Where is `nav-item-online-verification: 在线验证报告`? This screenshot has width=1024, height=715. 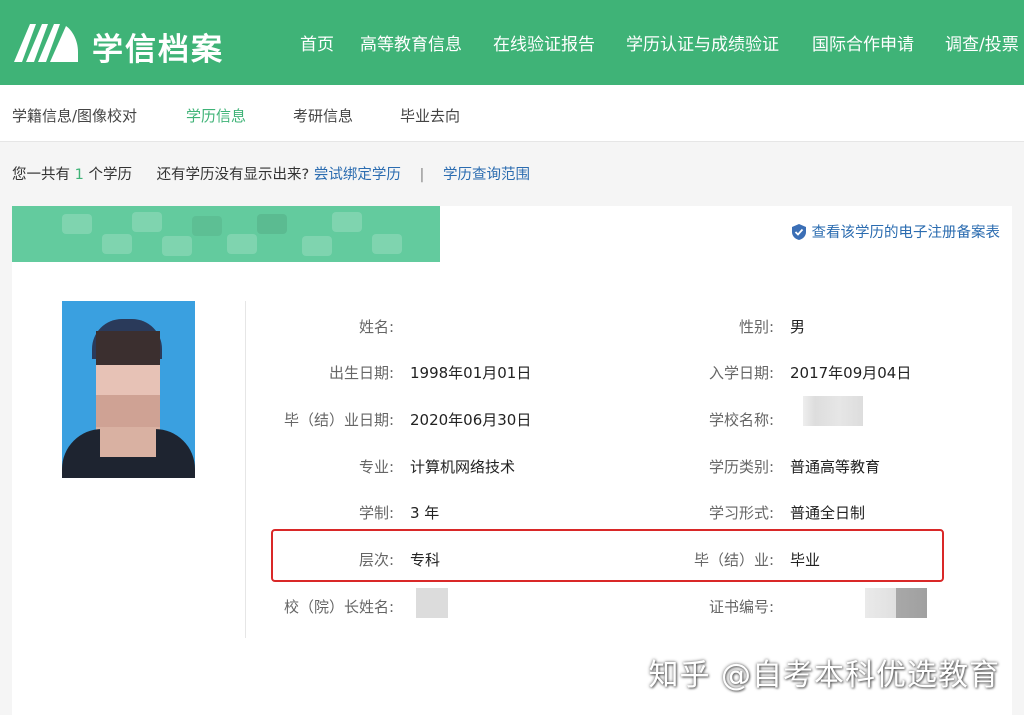
nav-item-online-verification: 在线验证报告 is located at coordinates (544, 42).